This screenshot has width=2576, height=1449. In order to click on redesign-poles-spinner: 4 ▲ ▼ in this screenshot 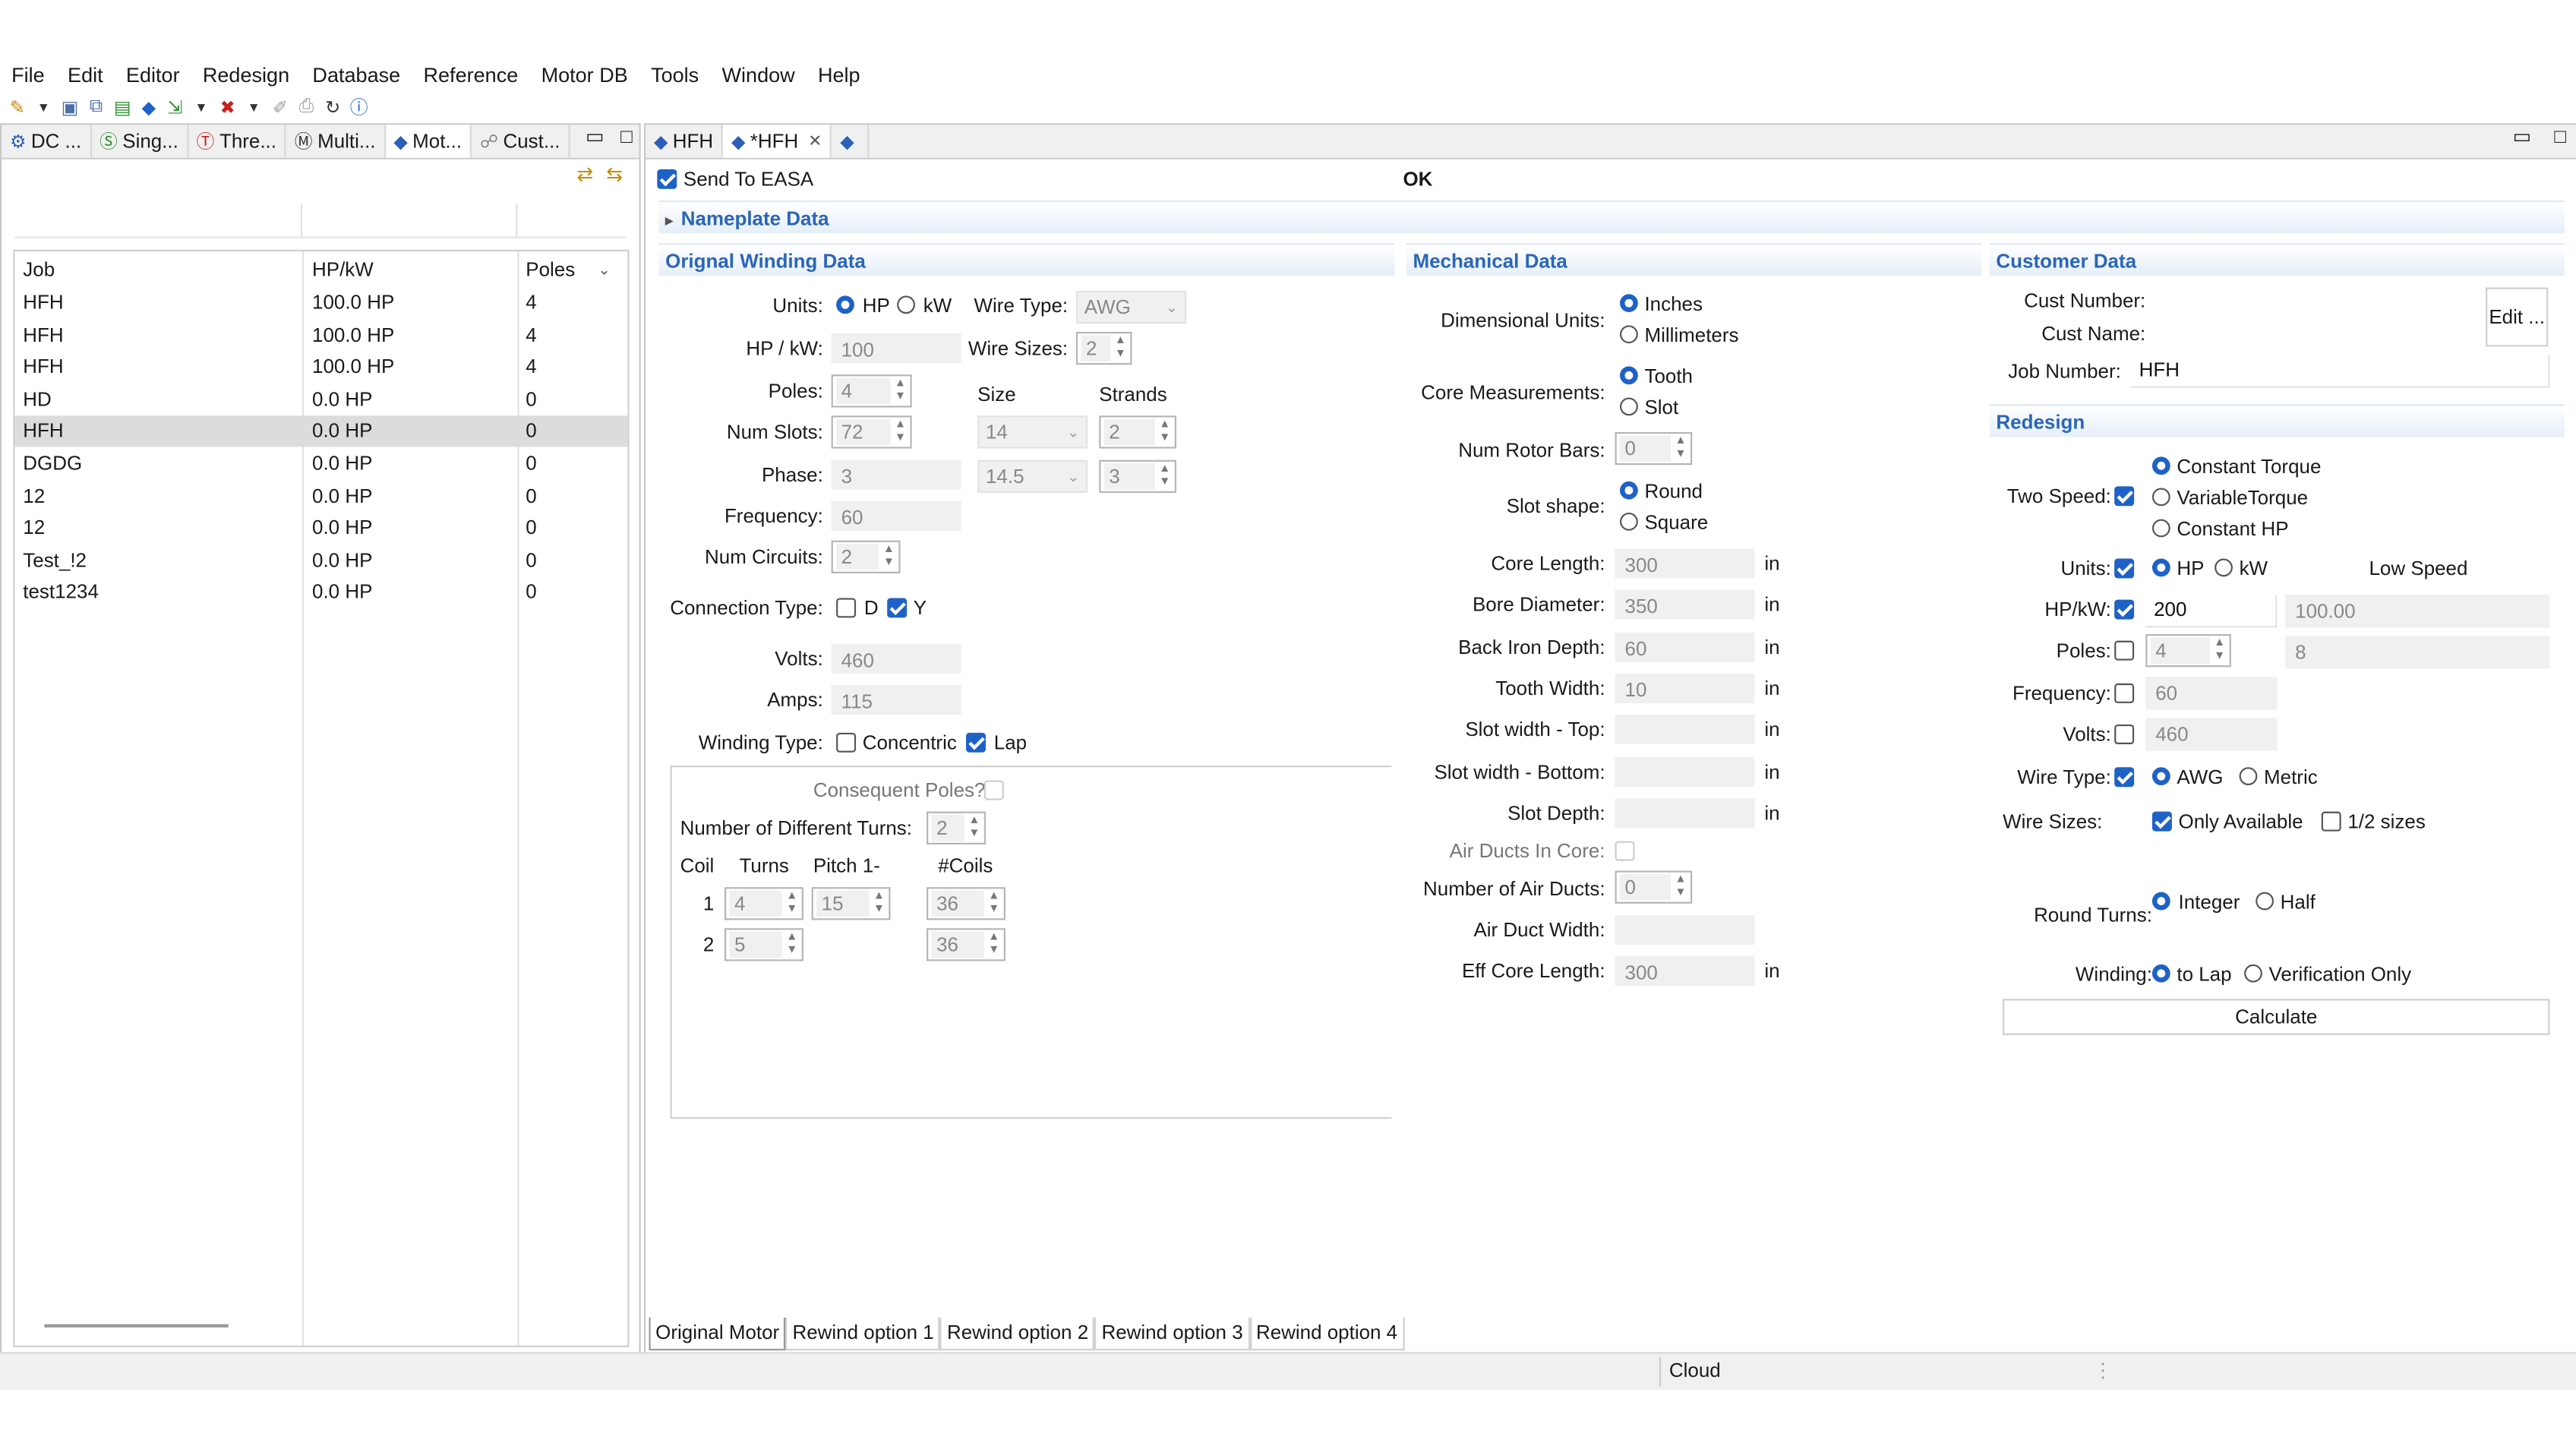, I will do `click(2188, 651)`.